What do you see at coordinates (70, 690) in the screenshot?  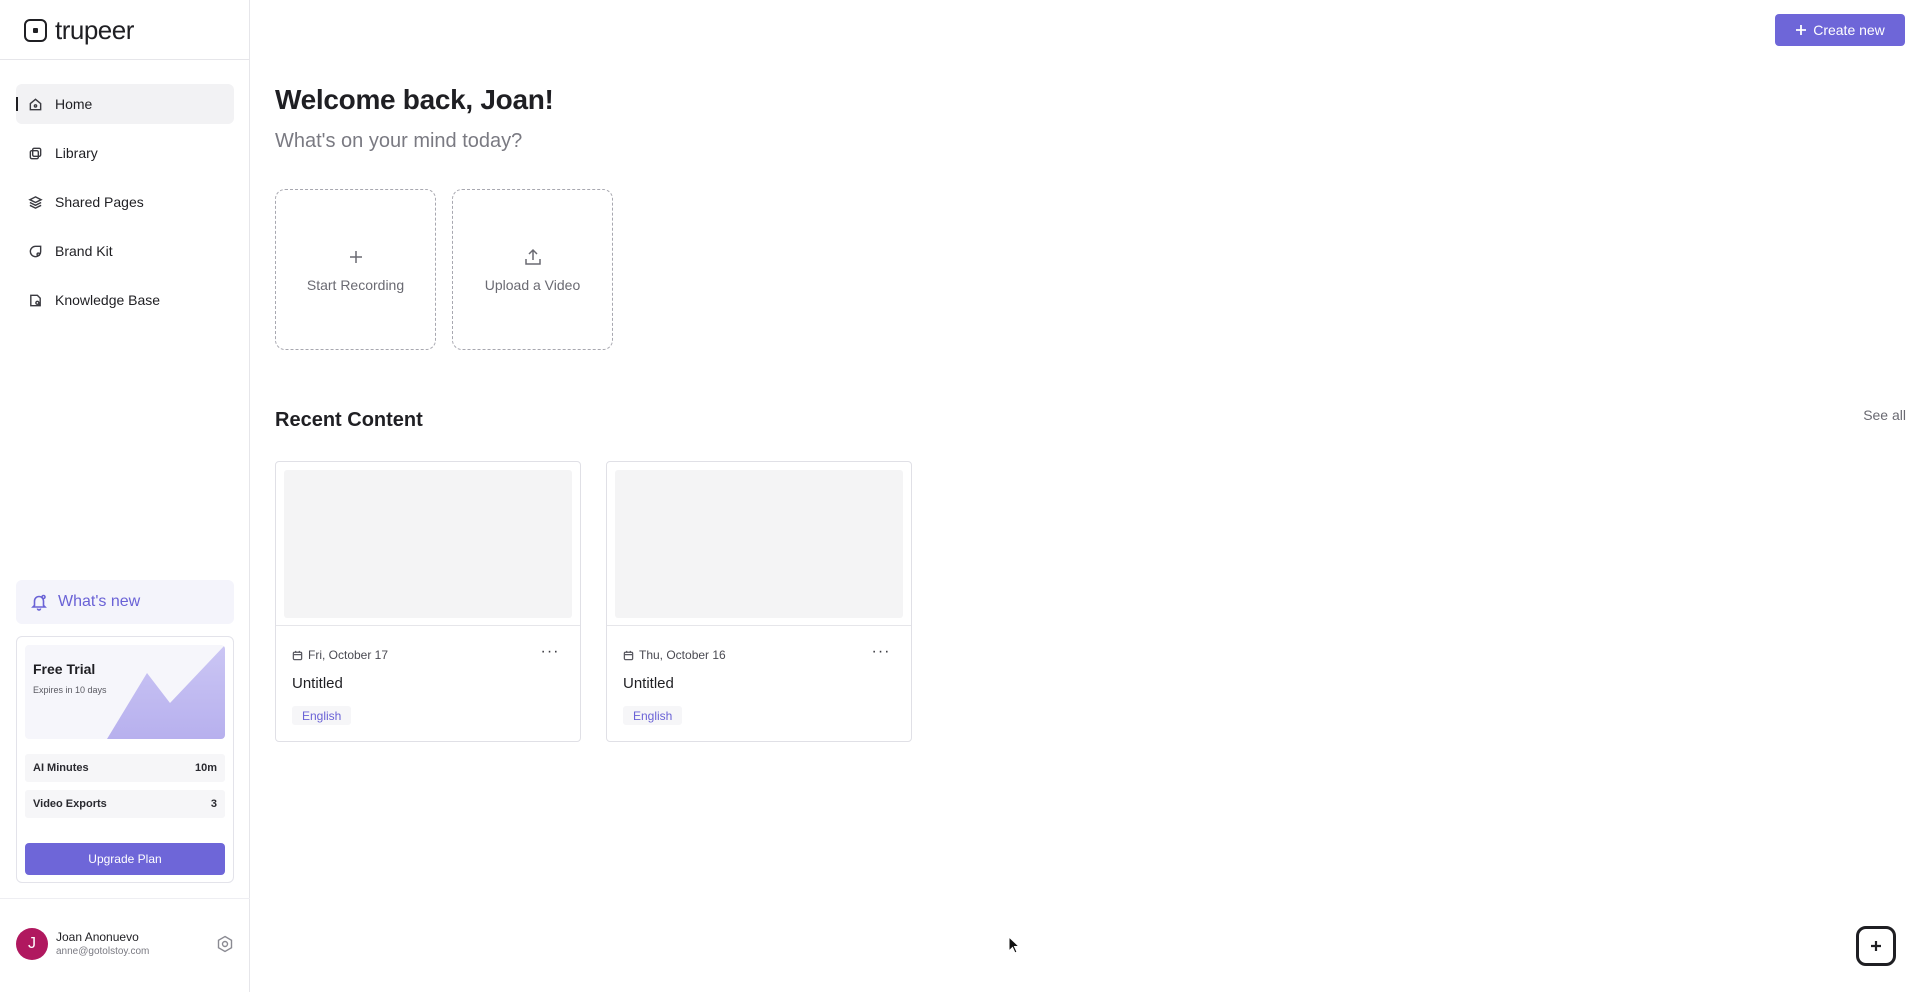 I see `trial-expiry: Expires in 10 days` at bounding box center [70, 690].